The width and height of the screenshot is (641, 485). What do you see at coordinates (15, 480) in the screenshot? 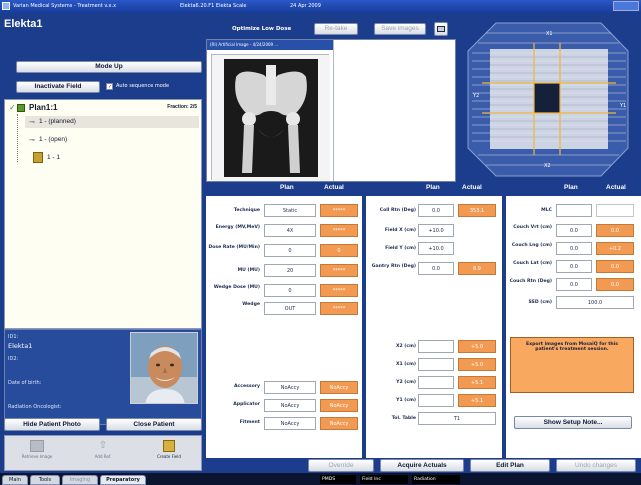
I see `tab-main: Main` at bounding box center [15, 480].